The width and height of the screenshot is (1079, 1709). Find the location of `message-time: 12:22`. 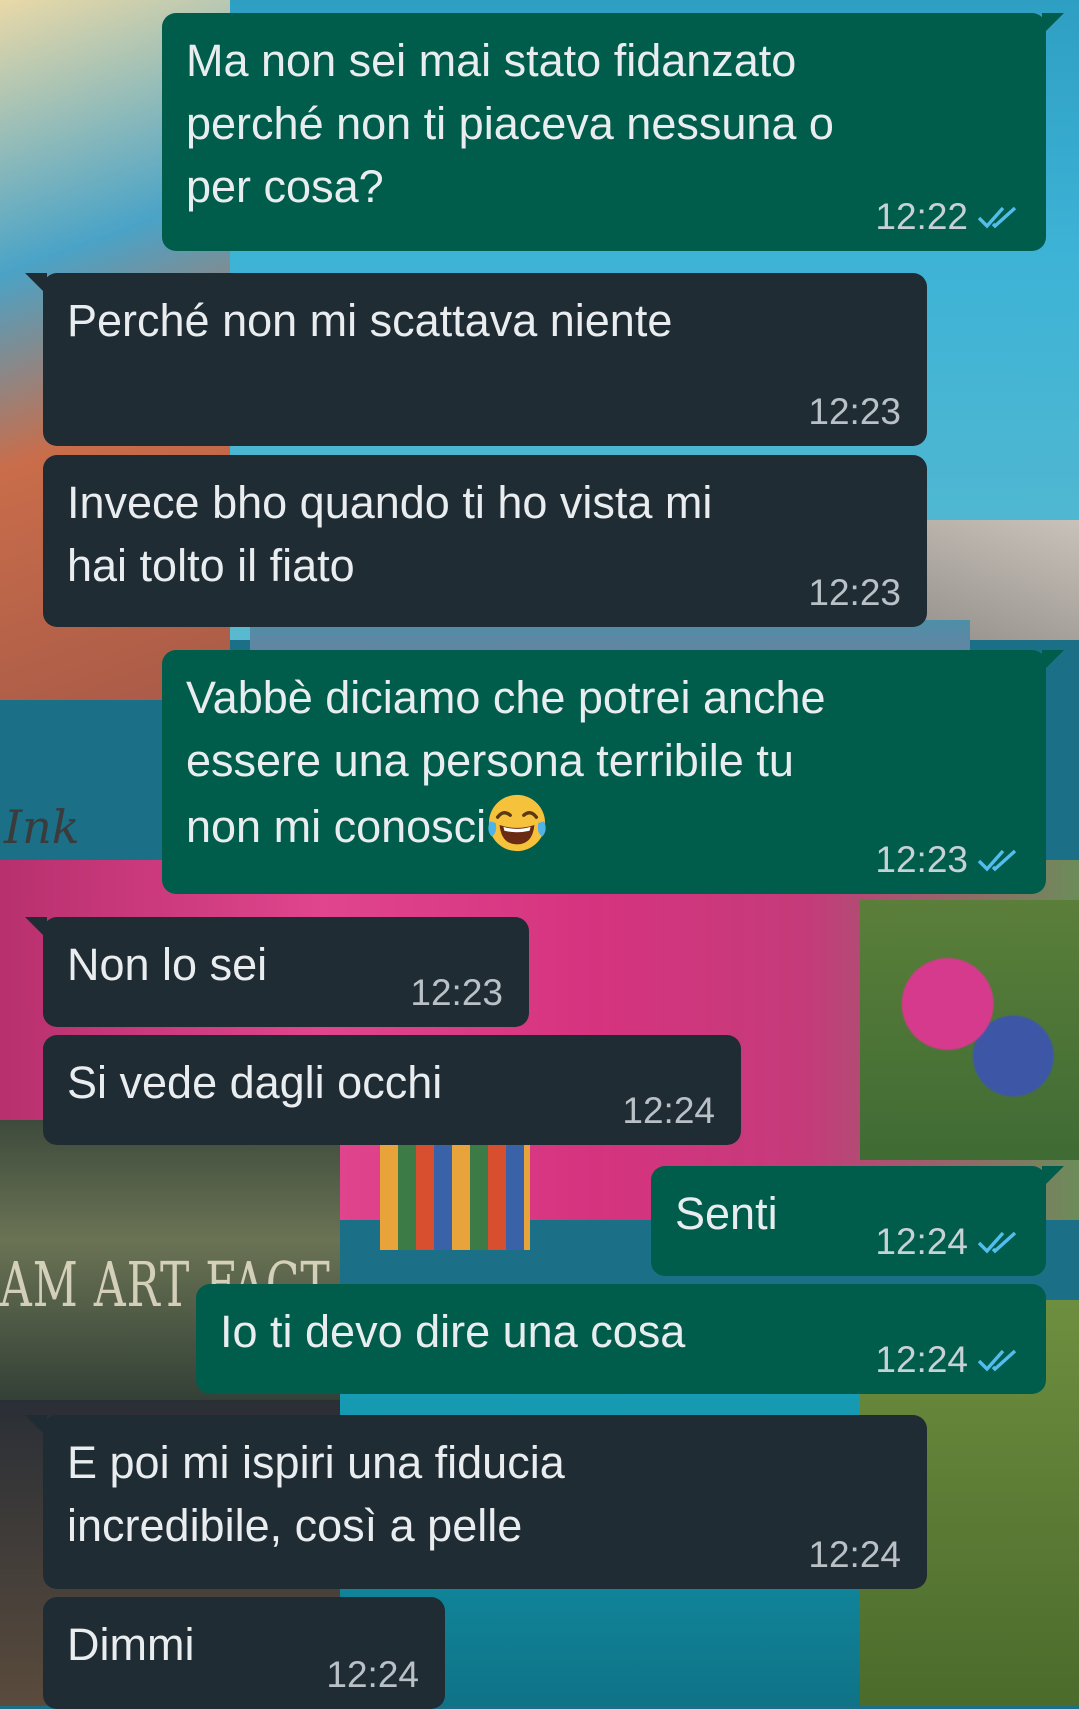

message-time: 12:22 is located at coordinates (921, 216).